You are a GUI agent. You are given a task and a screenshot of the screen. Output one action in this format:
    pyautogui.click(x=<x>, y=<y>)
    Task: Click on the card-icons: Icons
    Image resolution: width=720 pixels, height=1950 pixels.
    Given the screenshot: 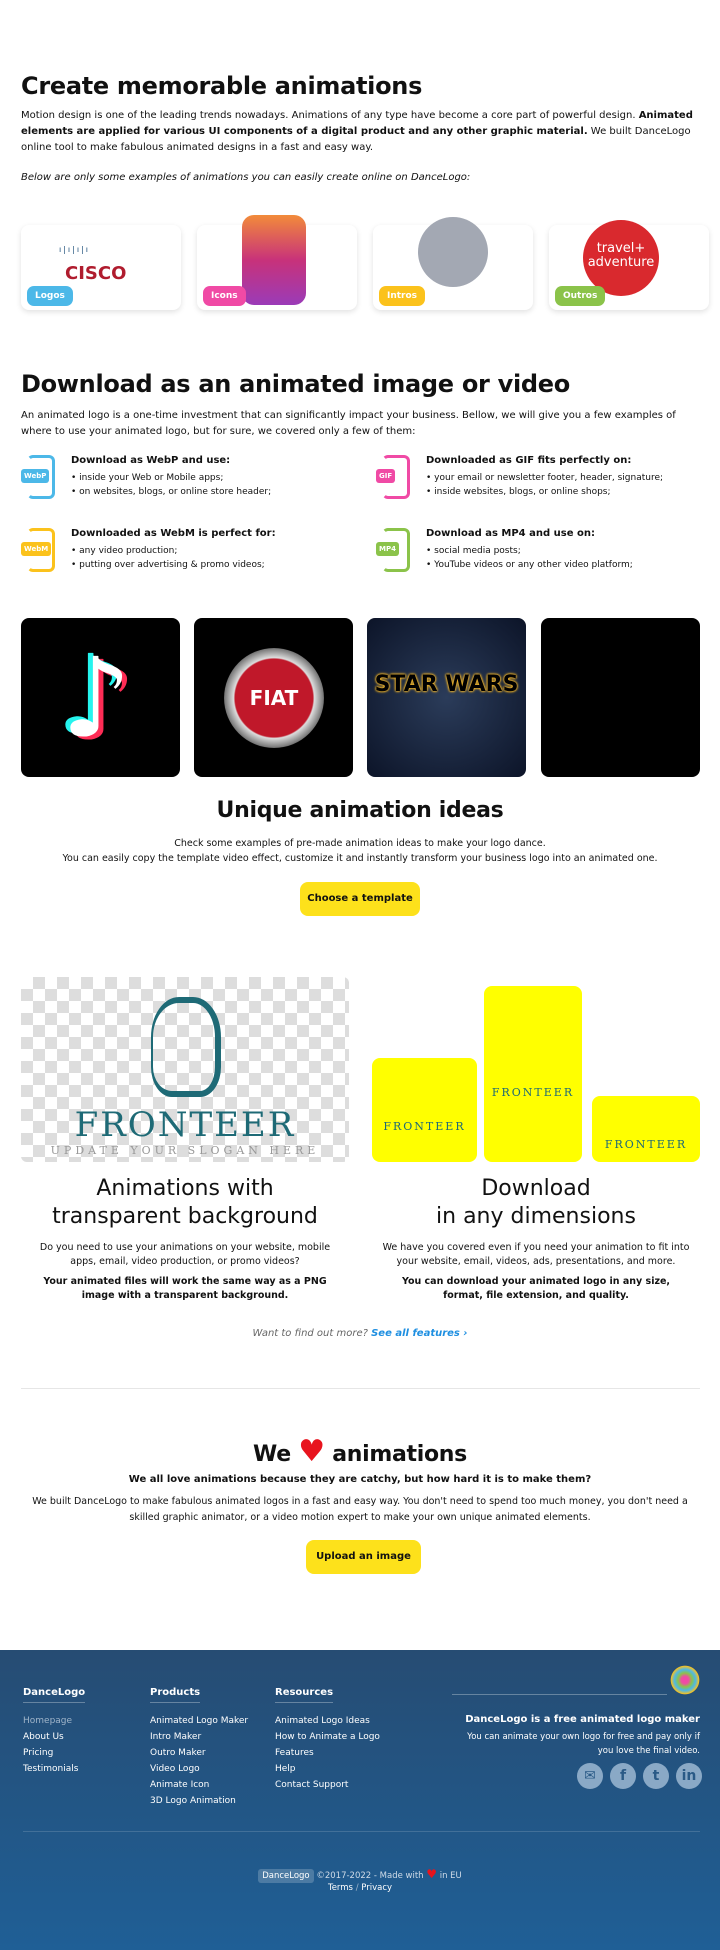 What is the action you would take?
    pyautogui.click(x=277, y=262)
    